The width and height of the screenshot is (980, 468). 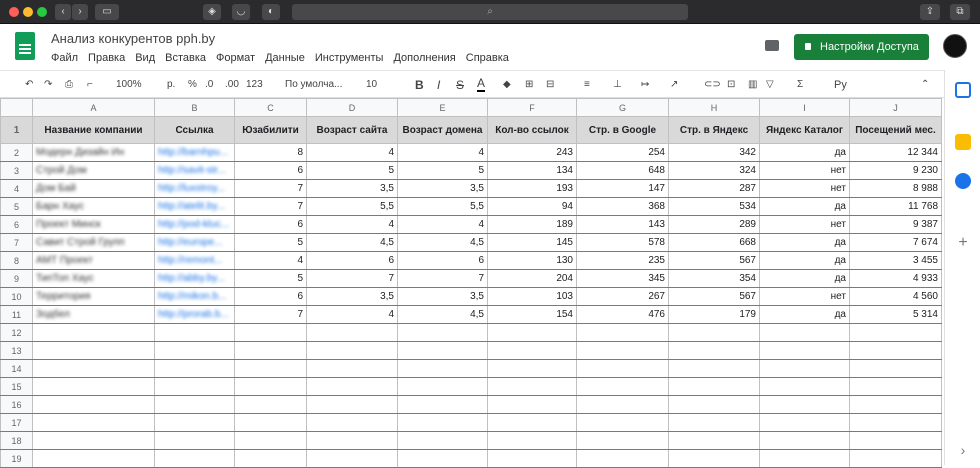 What do you see at coordinates (622, 260) in the screenshot?
I see `table-cell: 235` at bounding box center [622, 260].